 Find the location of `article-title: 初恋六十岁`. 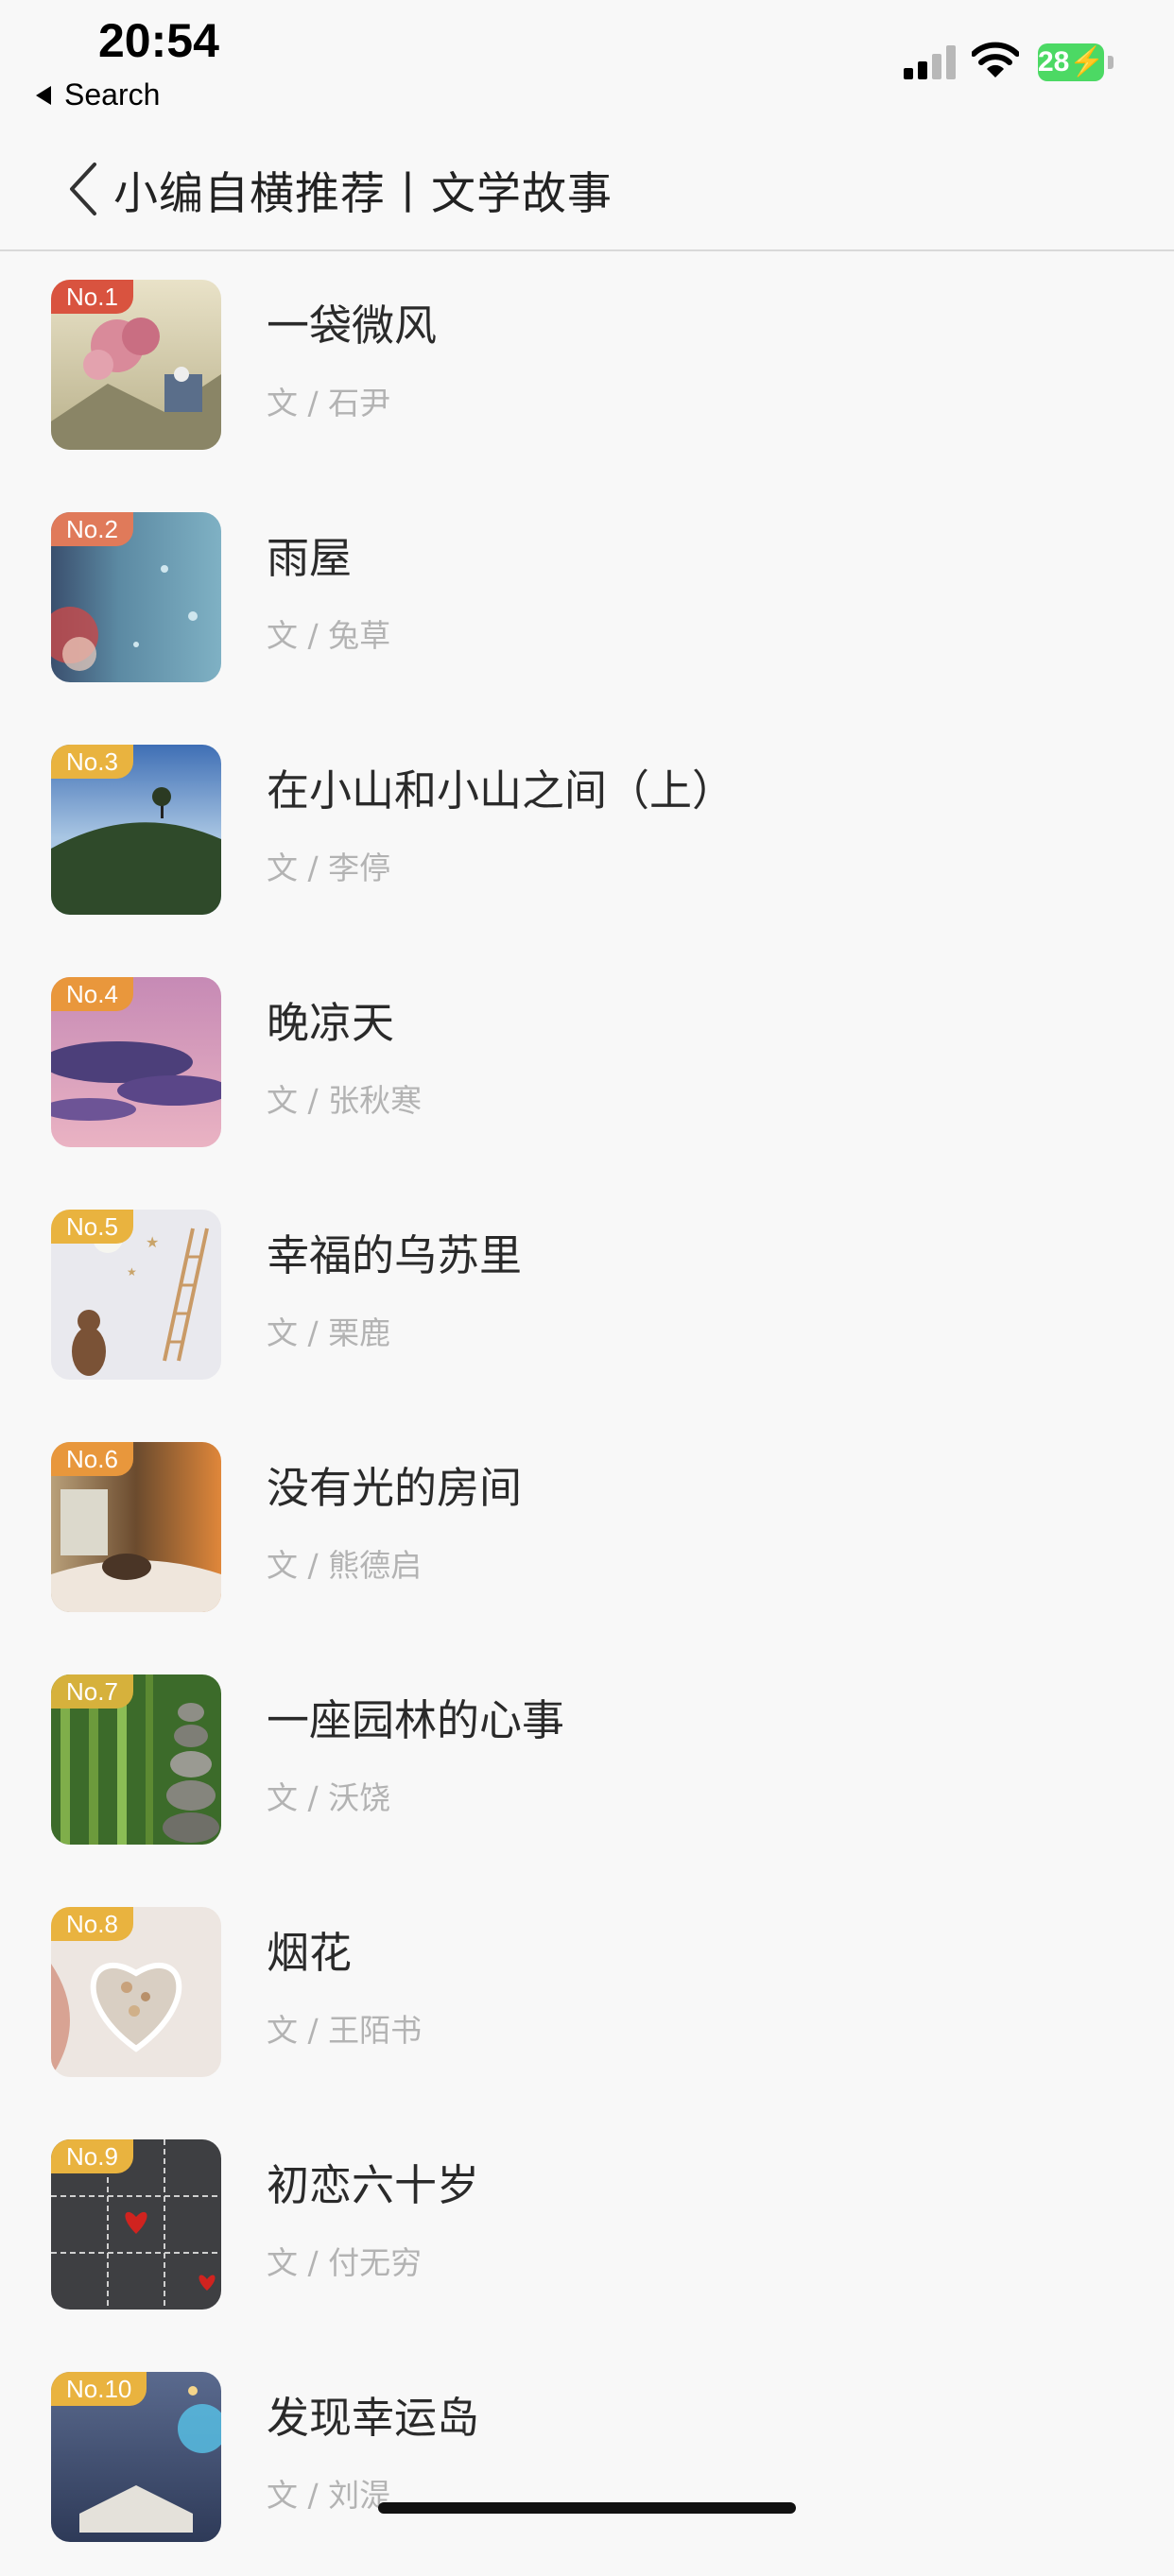

article-title: 初恋六十岁 is located at coordinates (373, 2185).